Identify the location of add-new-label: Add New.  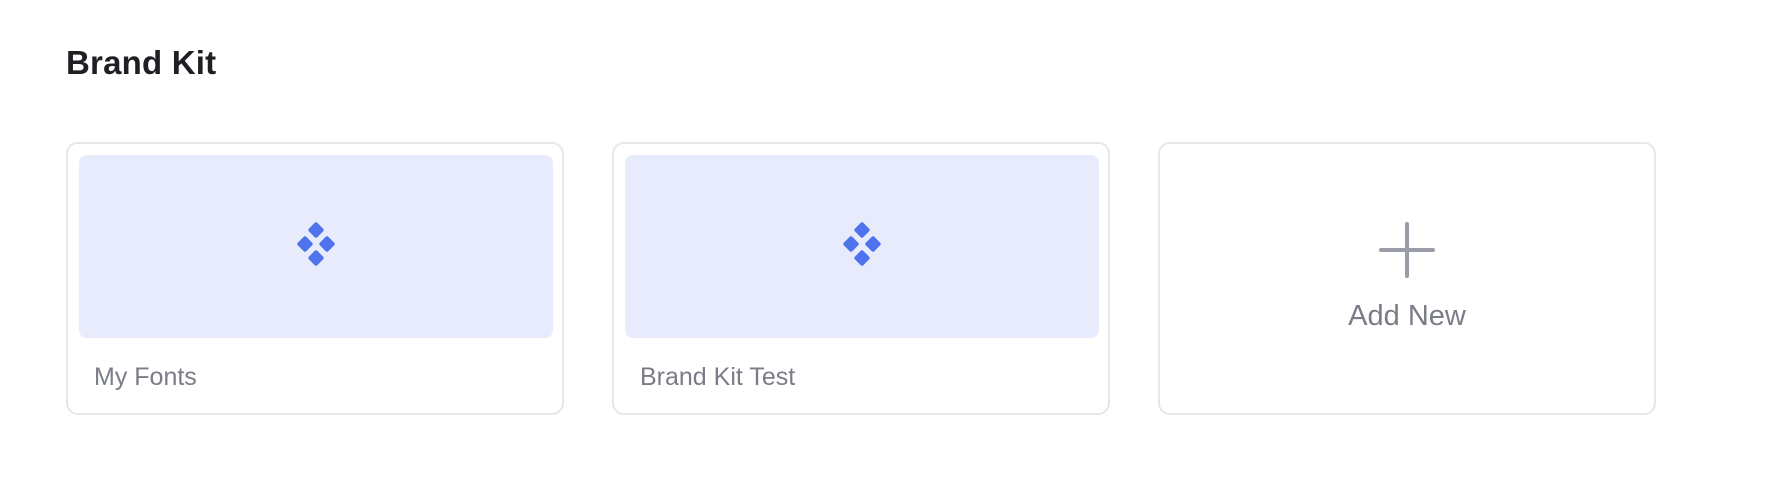
(1407, 315).